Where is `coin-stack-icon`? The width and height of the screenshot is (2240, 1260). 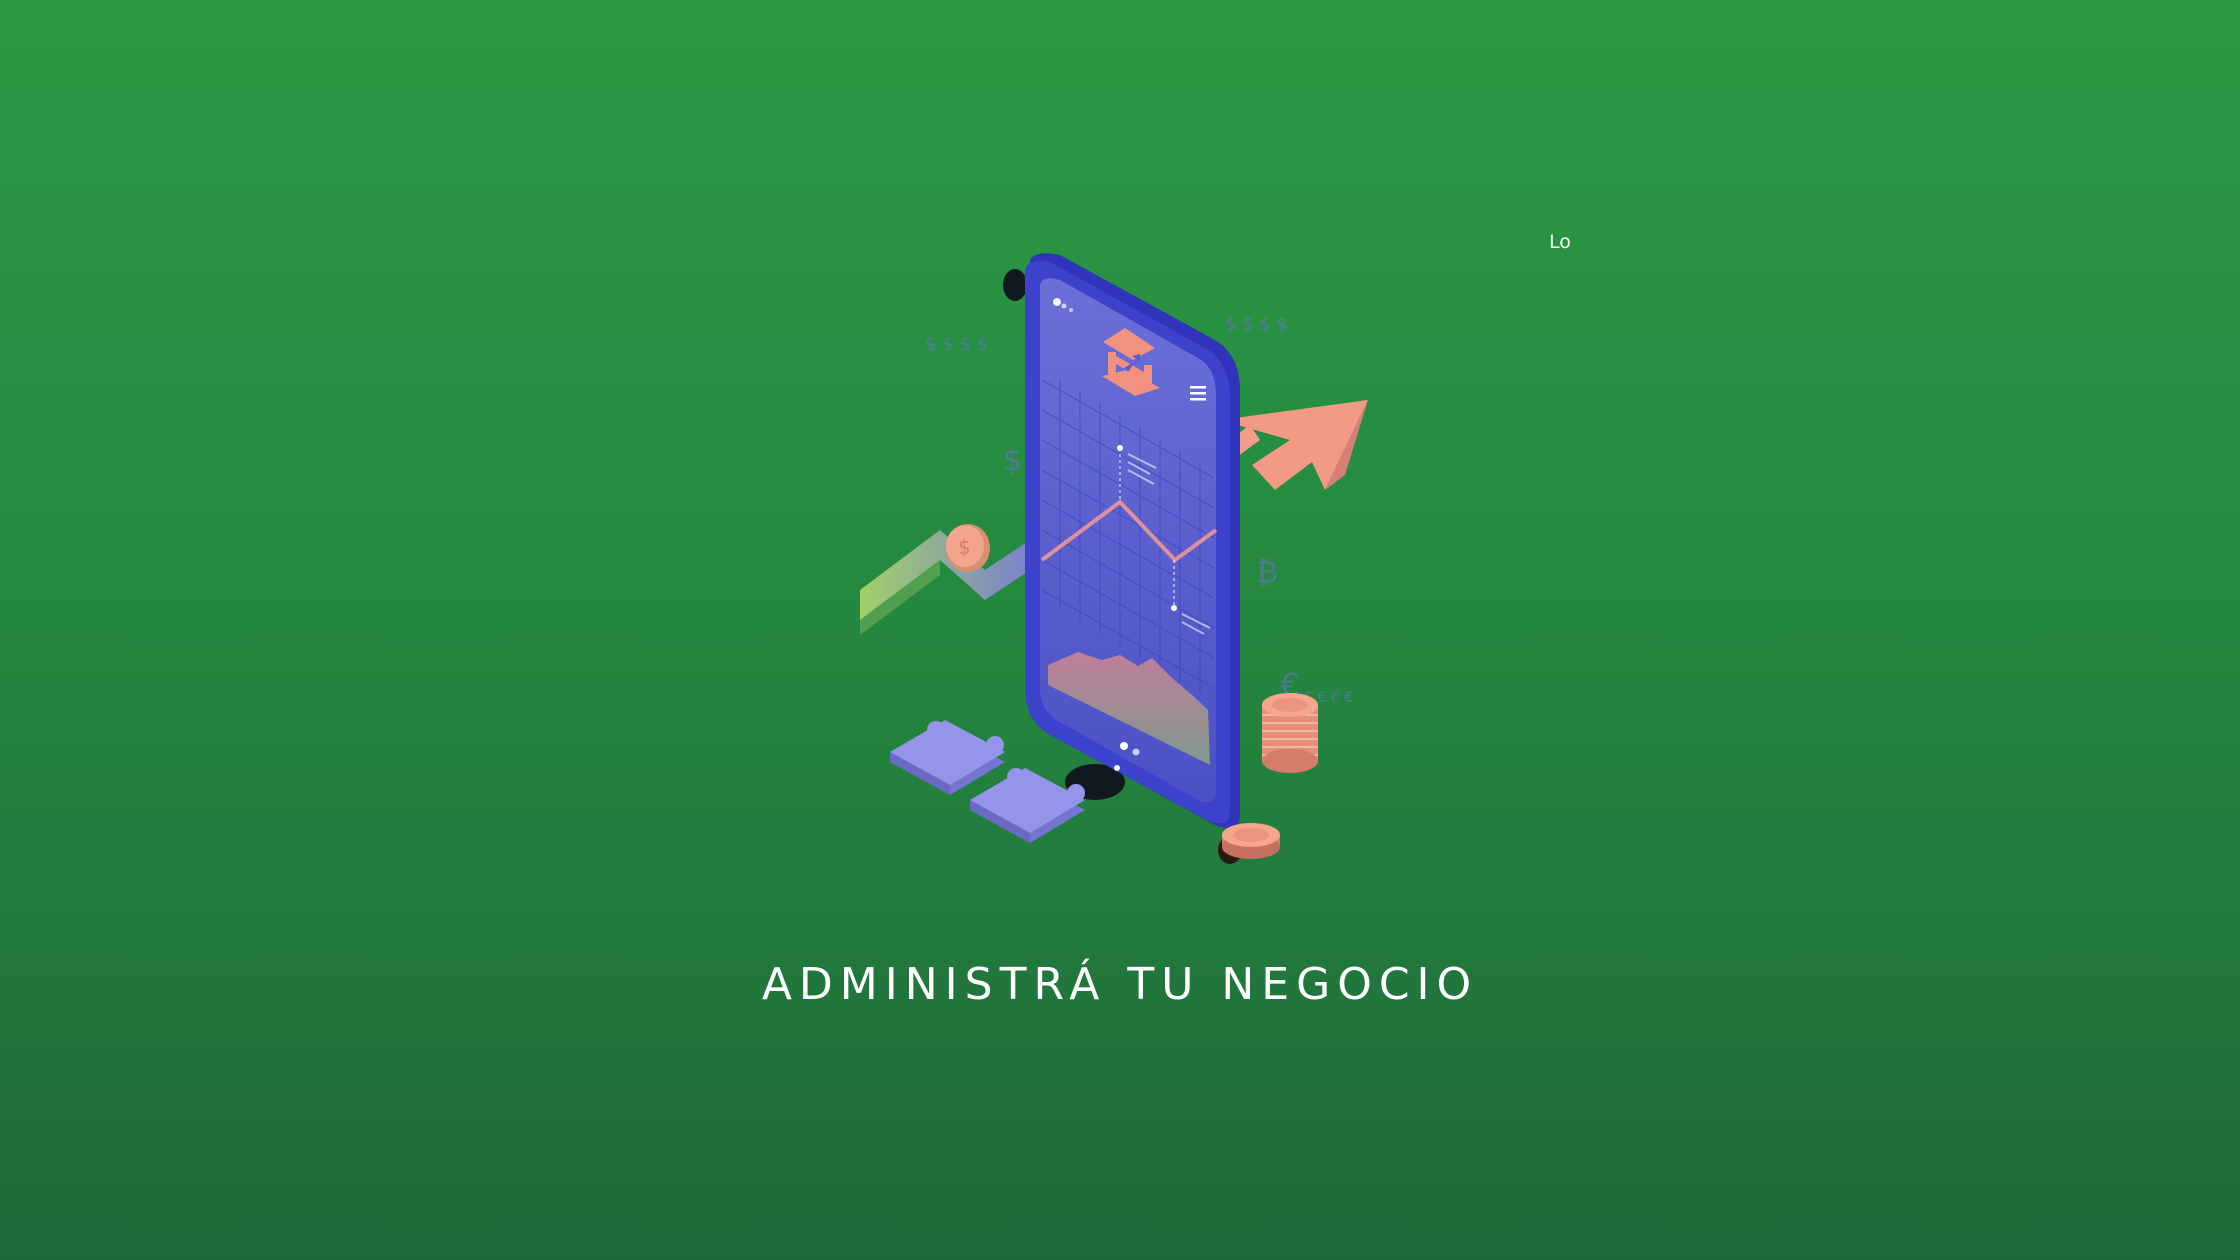 coin-stack-icon is located at coordinates (1290, 733).